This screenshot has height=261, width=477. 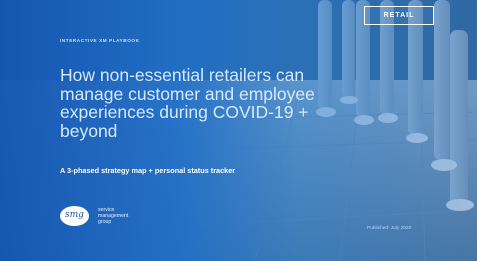 What do you see at coordinates (74, 216) in the screenshot?
I see `smg-logo-icon: smg` at bounding box center [74, 216].